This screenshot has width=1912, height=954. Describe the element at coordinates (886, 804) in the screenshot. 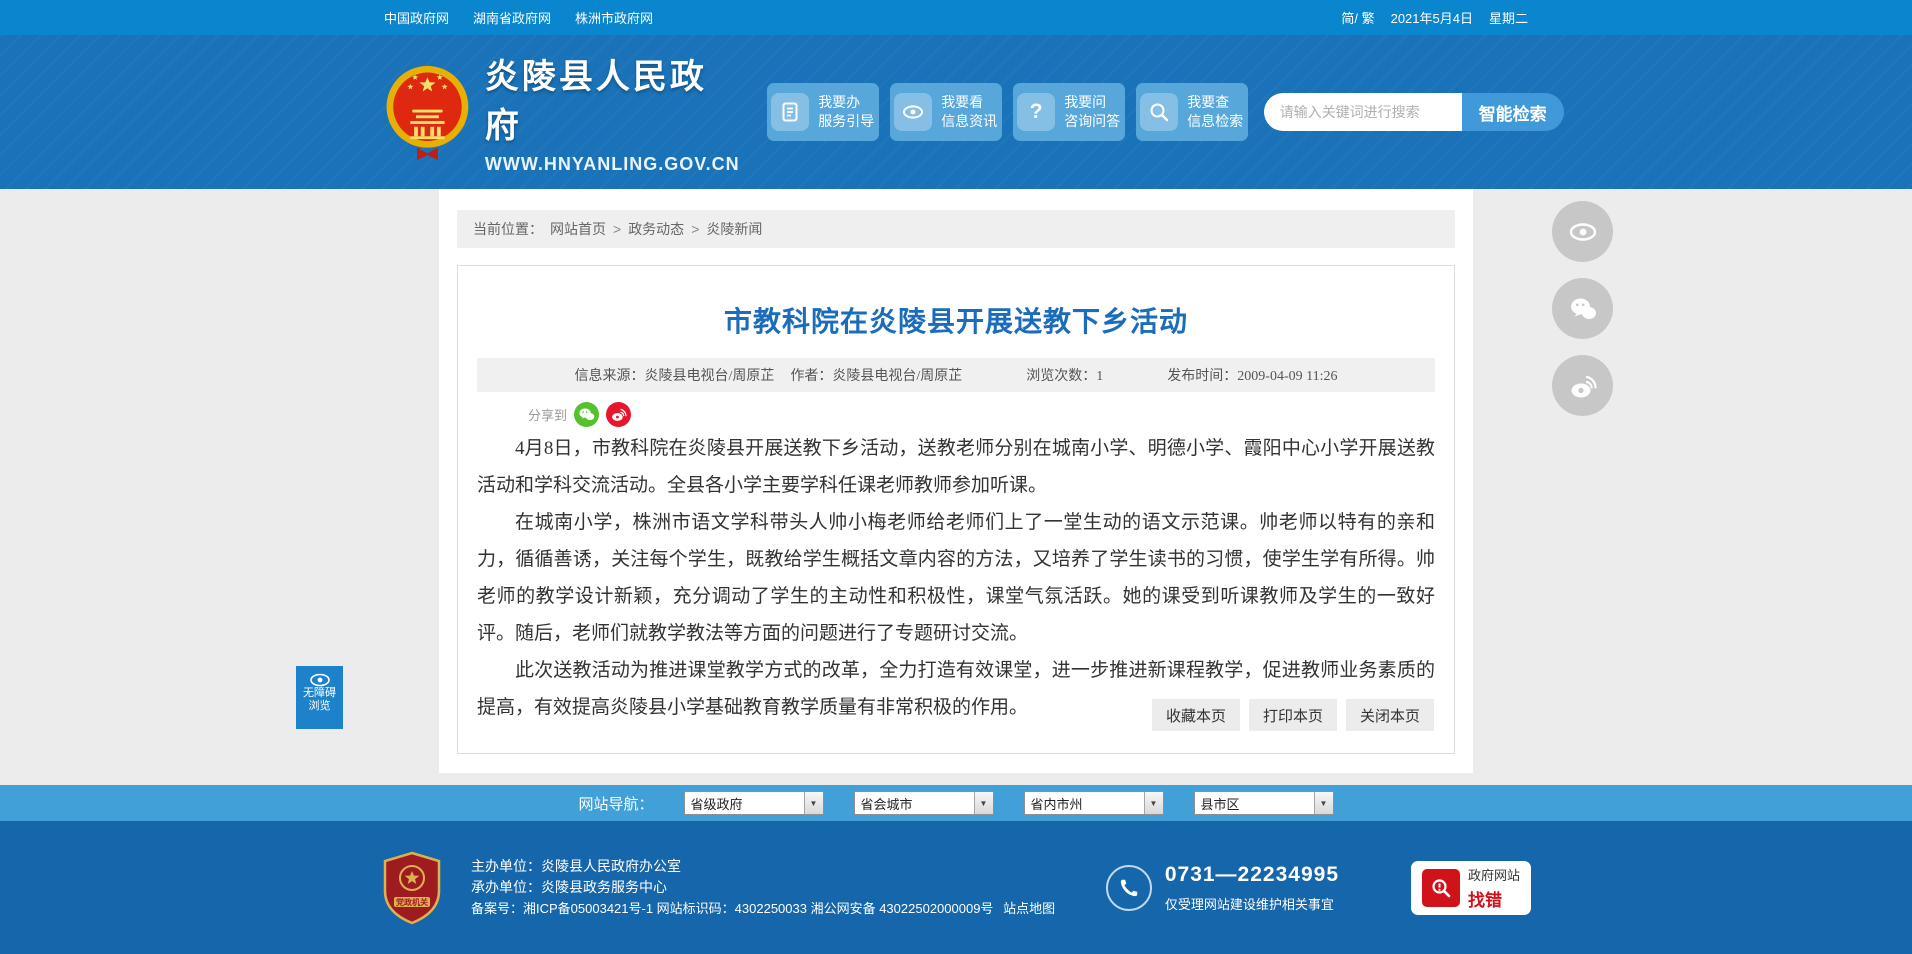

I see `select-value: 省会城市` at that location.